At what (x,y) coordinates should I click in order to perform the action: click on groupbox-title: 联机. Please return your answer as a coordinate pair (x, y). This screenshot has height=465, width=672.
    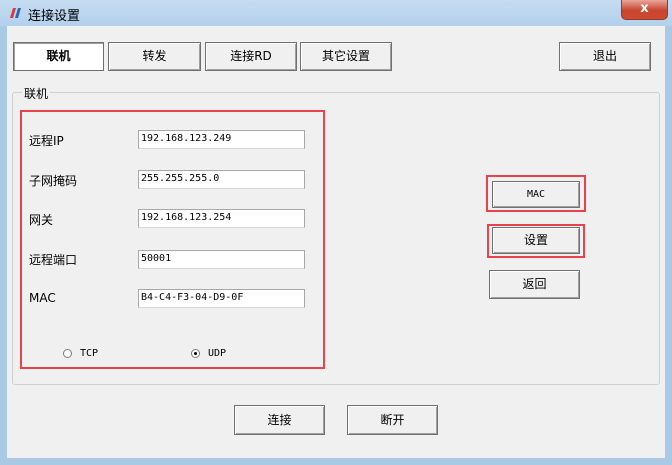
    Looking at the image, I should click on (36, 93).